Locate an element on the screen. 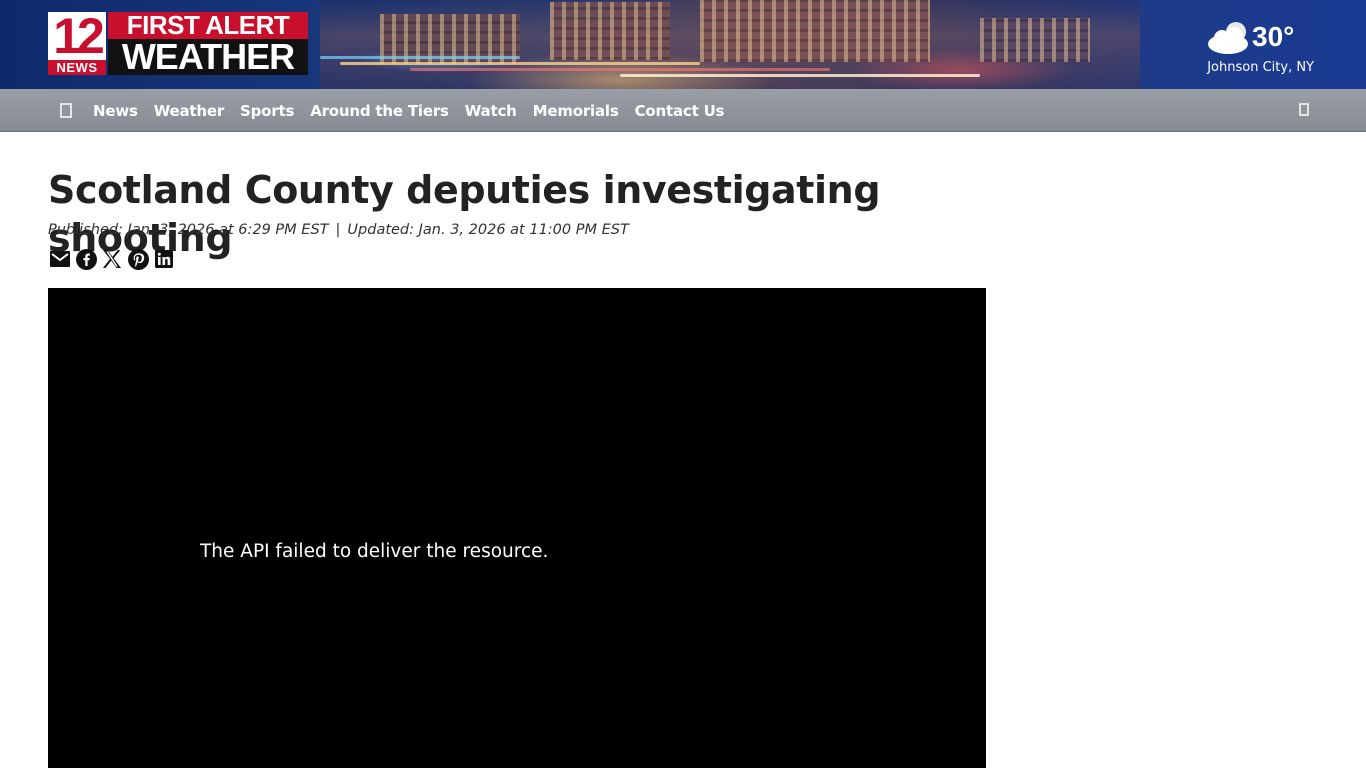 This screenshot has height=768, width=1366. share-bar is located at coordinates (112, 259).